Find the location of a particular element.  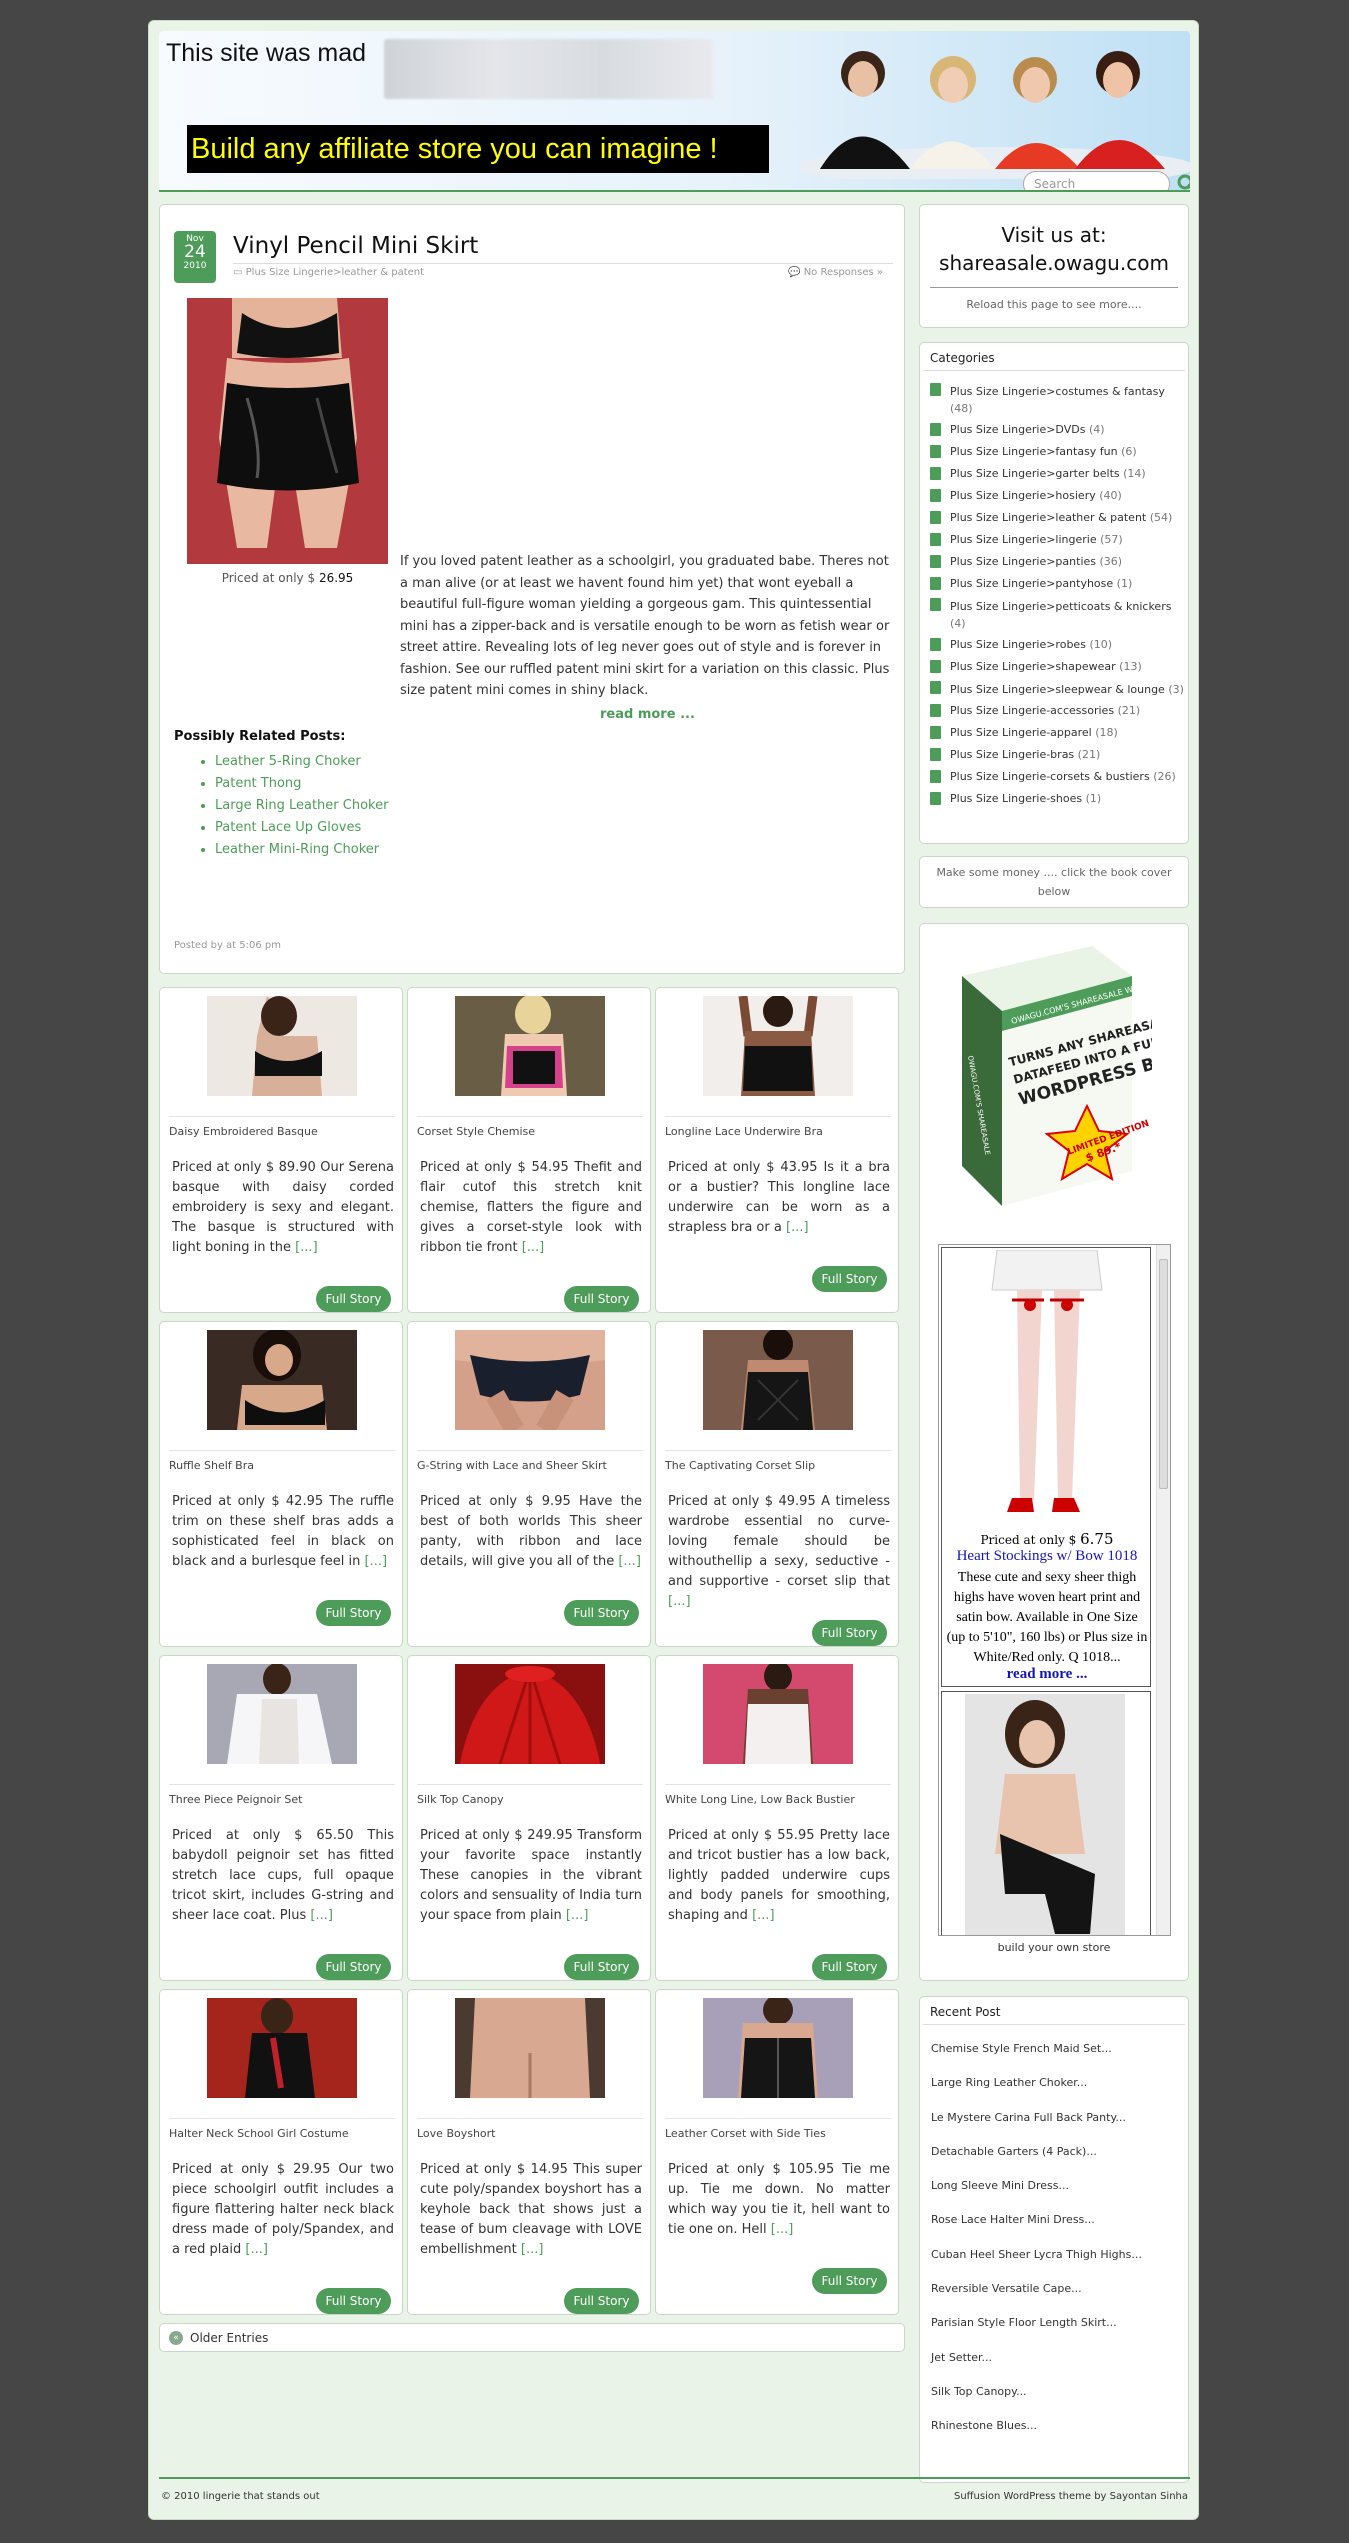

related-post-link: Large Ring Leather Choker is located at coordinates (301, 806).